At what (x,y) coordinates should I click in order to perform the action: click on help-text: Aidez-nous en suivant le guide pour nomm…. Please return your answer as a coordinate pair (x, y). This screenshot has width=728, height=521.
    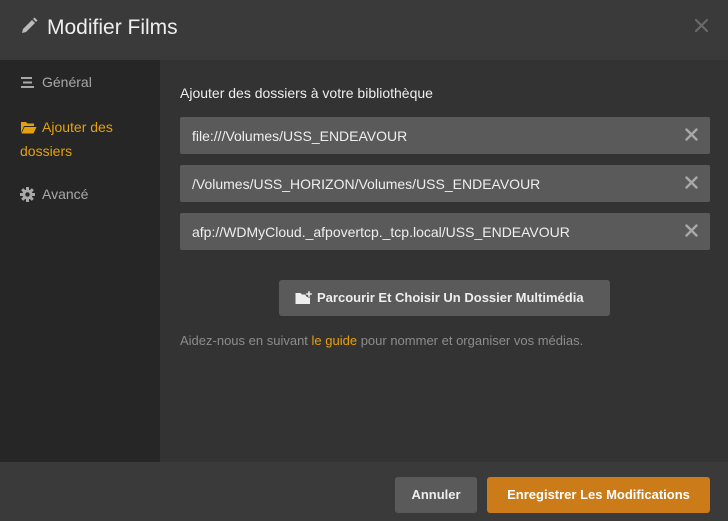
    Looking at the image, I should click on (381, 341).